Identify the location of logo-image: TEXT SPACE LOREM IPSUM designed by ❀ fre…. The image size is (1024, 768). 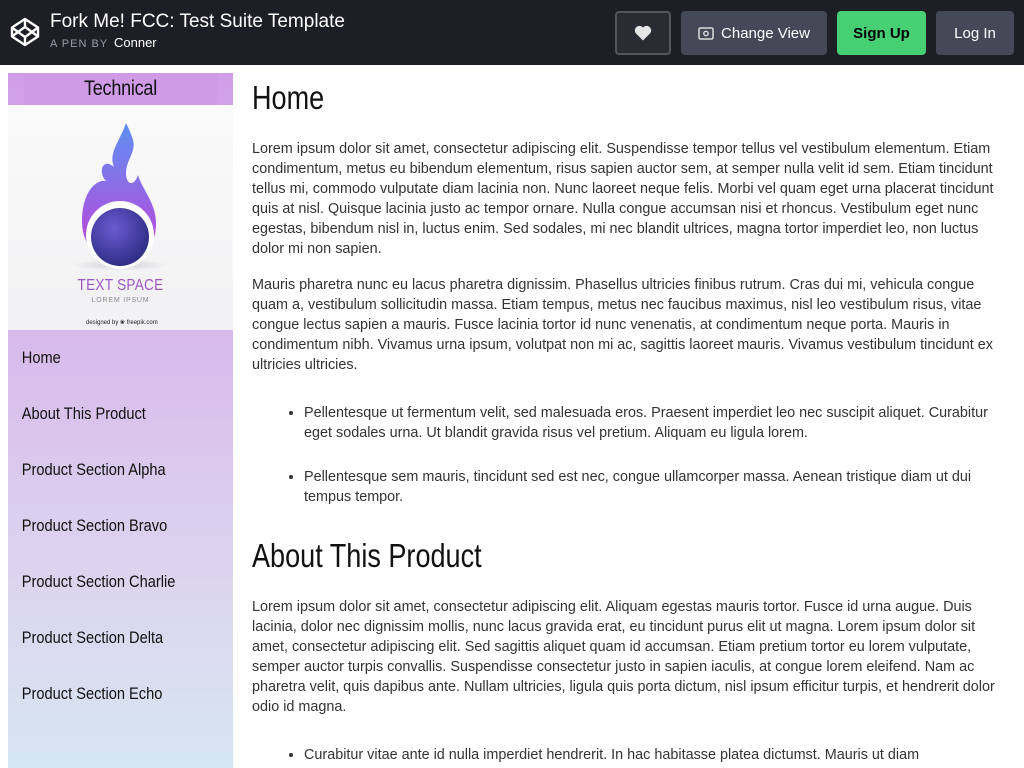
(120, 217).